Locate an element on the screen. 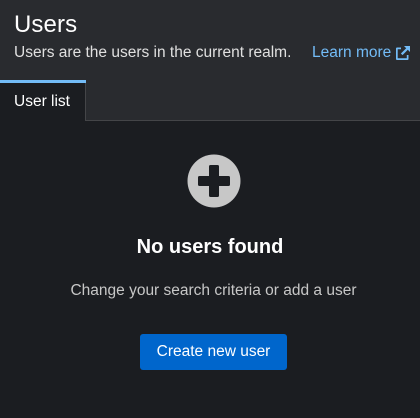 The height and width of the screenshot is (418, 420). active-tab-indicator is located at coordinates (43, 81).